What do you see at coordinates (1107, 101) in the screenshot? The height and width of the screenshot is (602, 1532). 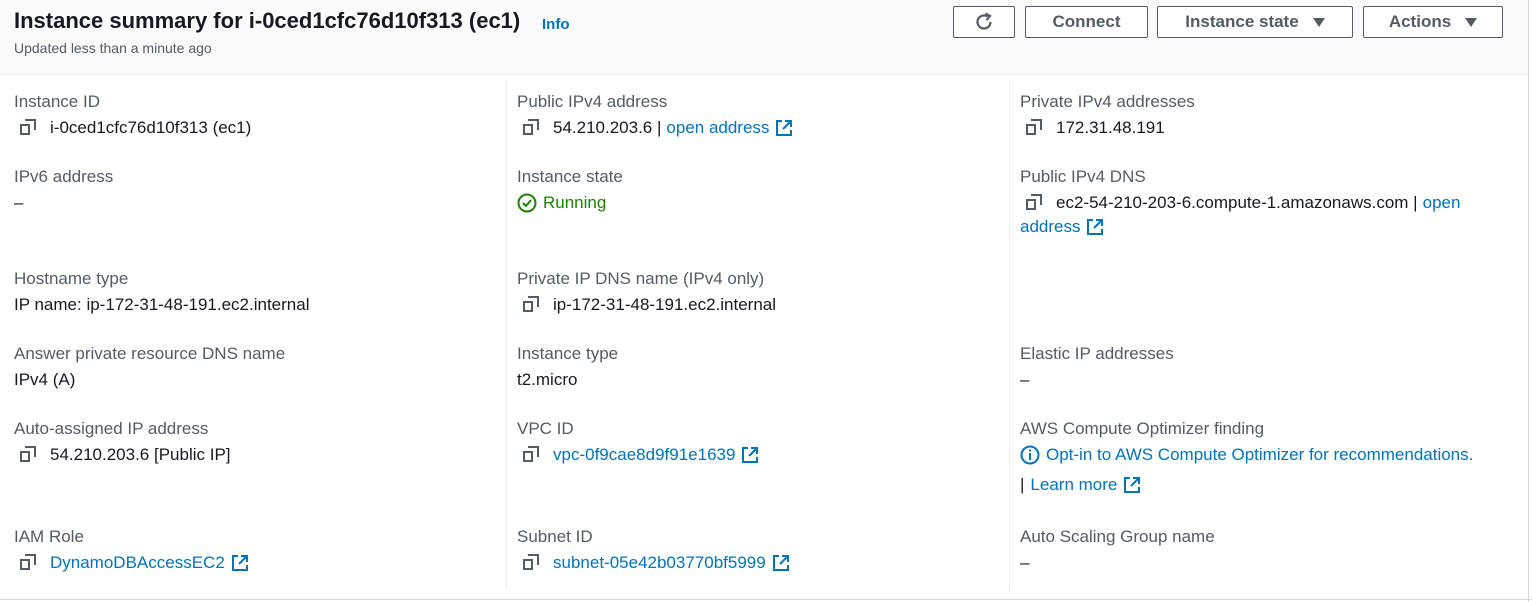 I see `field-label: Private IPv4 addresses` at bounding box center [1107, 101].